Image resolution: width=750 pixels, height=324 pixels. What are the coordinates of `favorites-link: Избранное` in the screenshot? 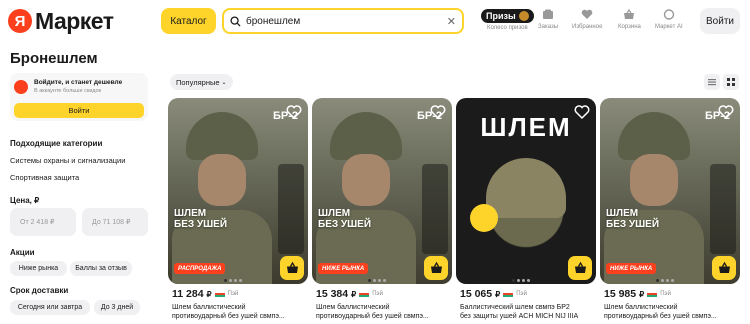 It's located at (587, 19).